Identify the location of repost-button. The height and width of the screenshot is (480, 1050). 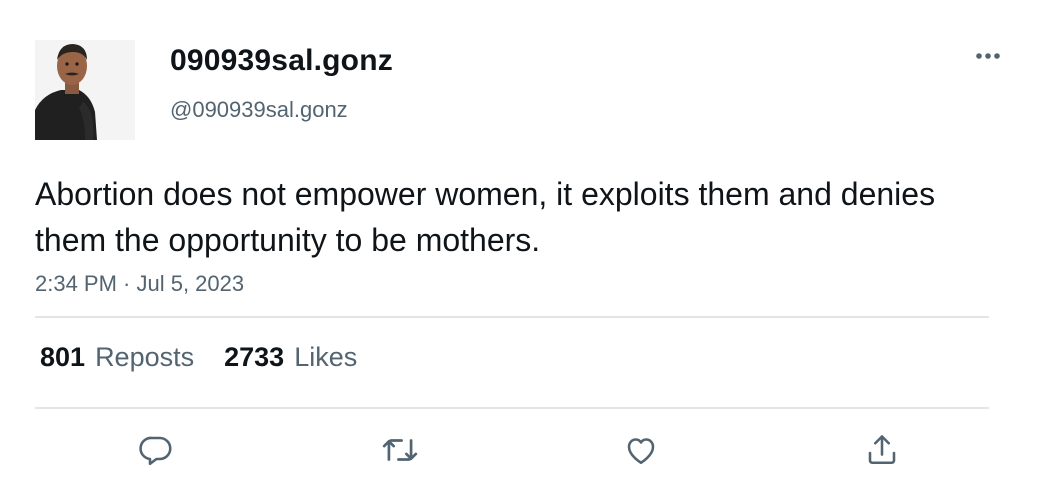
(400, 450).